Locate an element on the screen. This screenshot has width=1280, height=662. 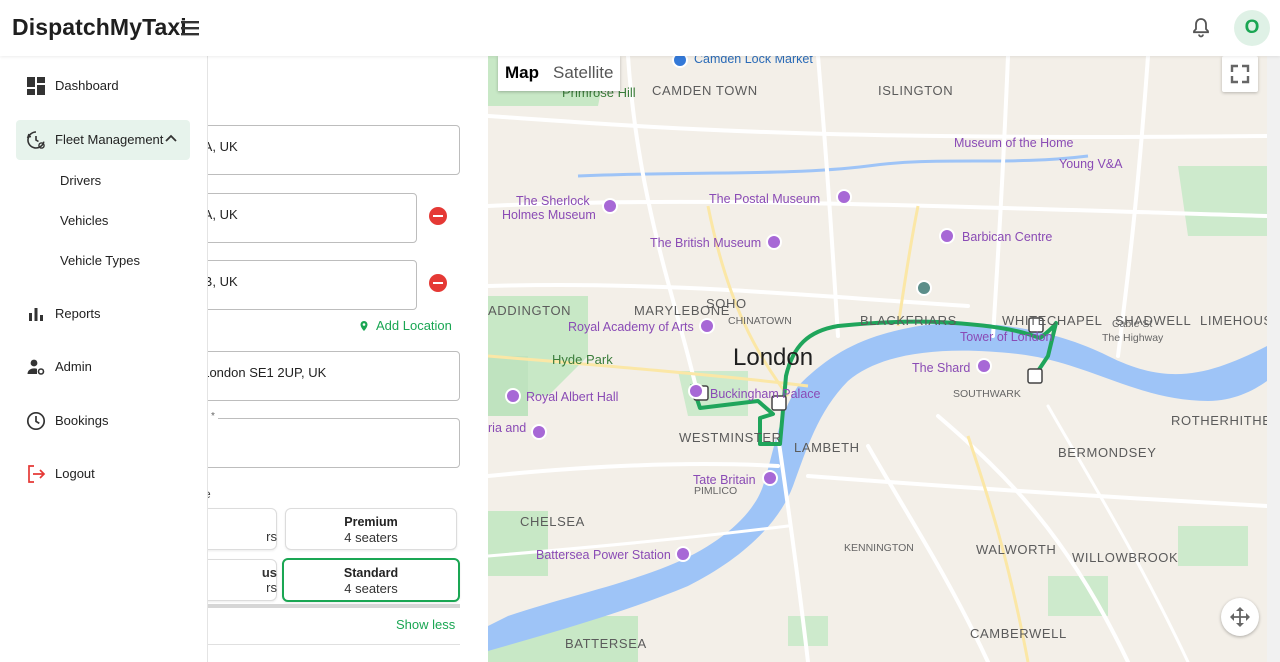
camera-control-button is located at coordinates (1240, 617).